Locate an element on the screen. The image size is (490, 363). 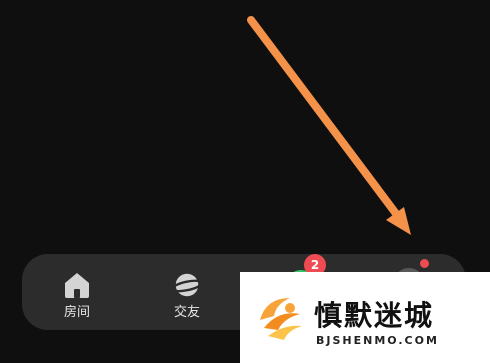
tab-friends-label: 交友 is located at coordinates (186, 312).